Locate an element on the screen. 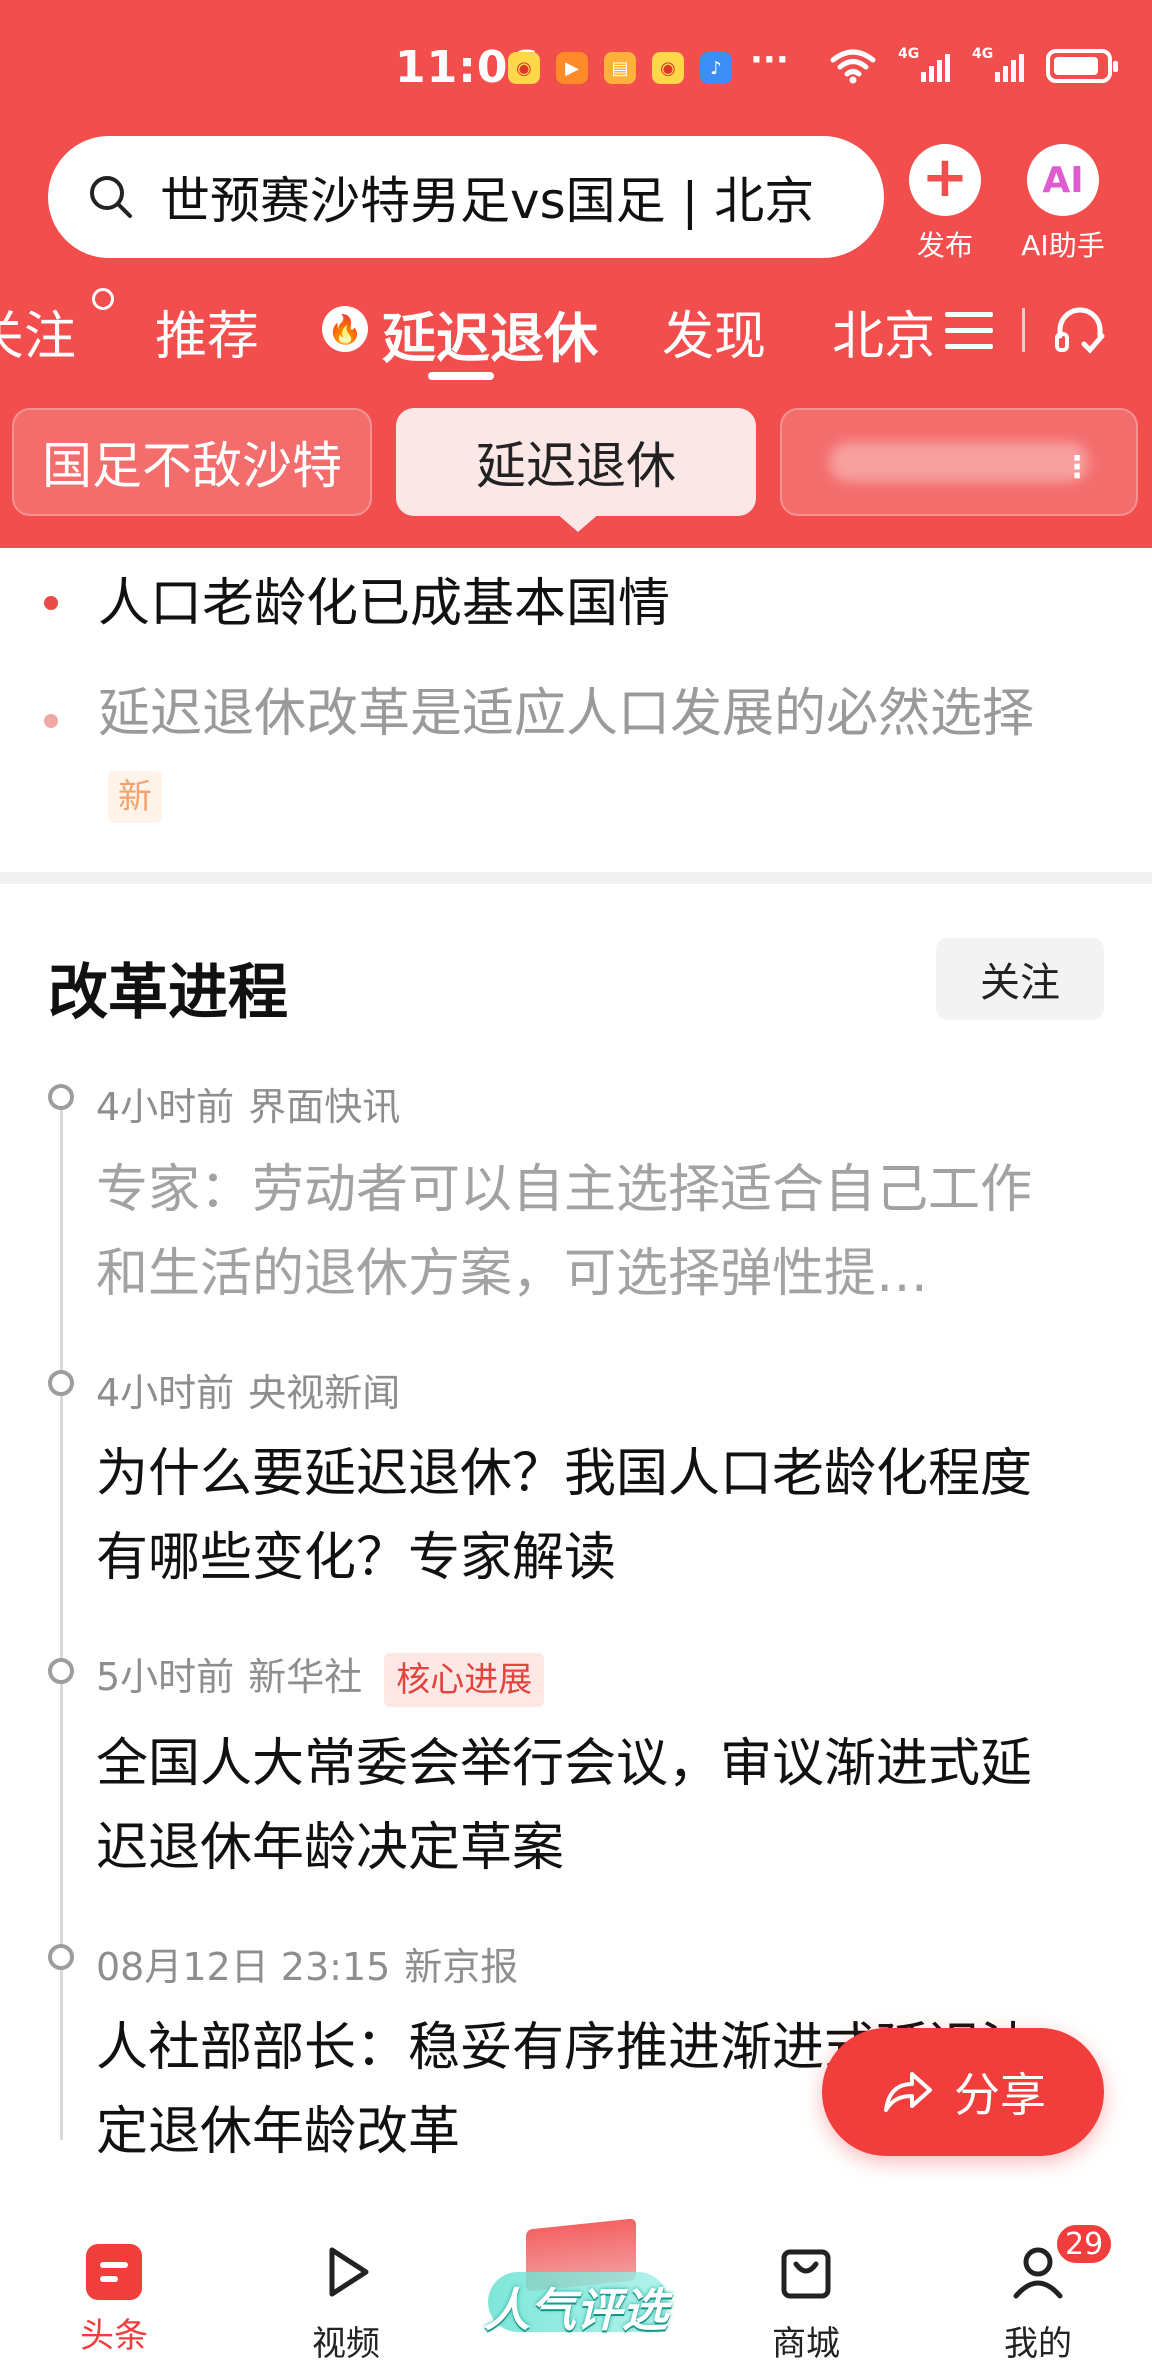 The height and width of the screenshot is (2376, 1152). nav-popular-vote: 人气评选 is located at coordinates (576, 2284).